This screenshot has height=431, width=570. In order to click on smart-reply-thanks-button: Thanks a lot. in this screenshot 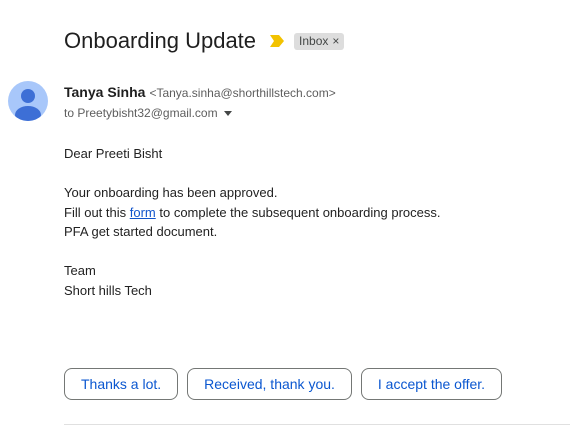, I will do `click(121, 384)`.